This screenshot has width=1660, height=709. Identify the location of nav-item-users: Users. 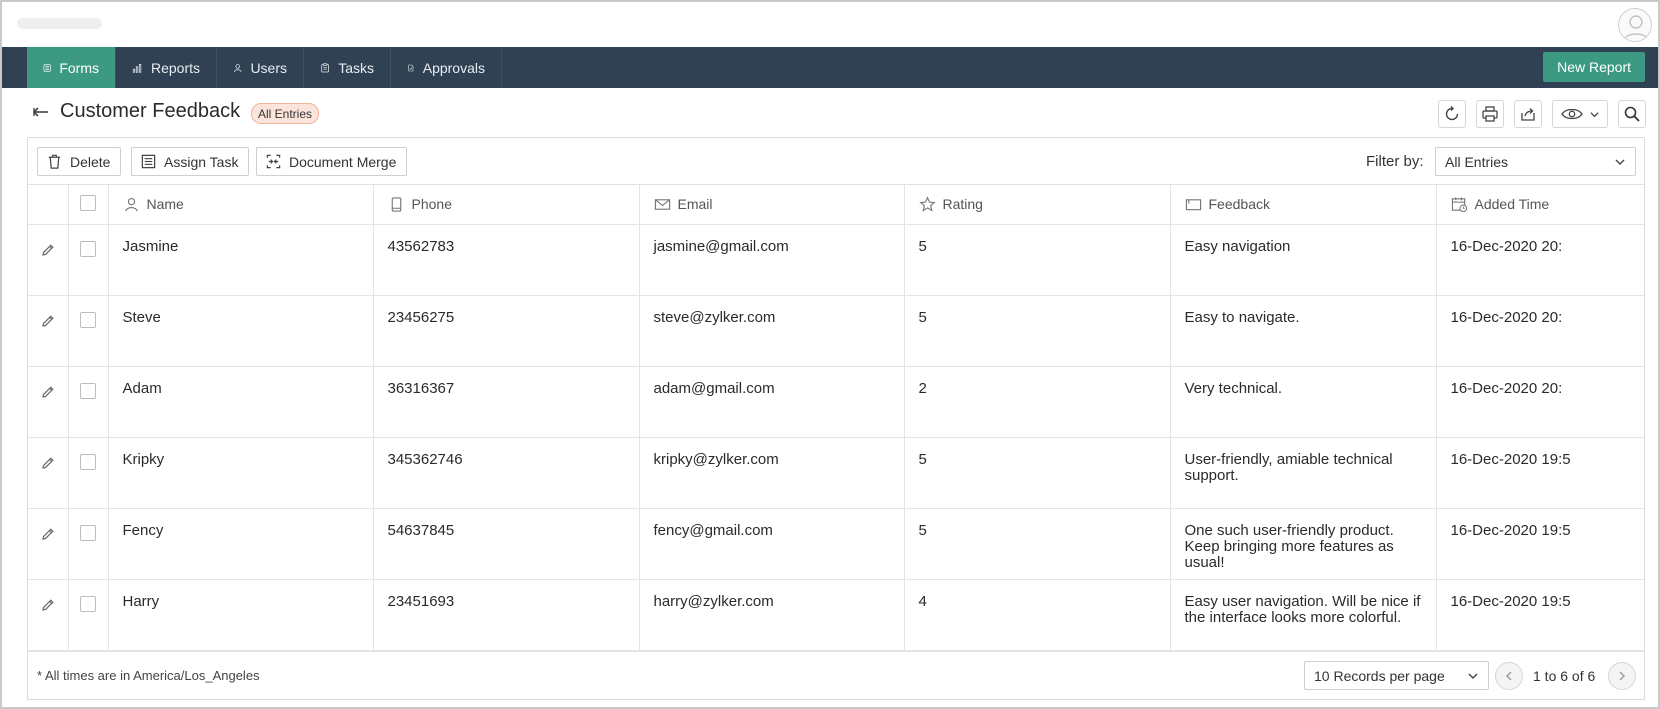
(260, 67).